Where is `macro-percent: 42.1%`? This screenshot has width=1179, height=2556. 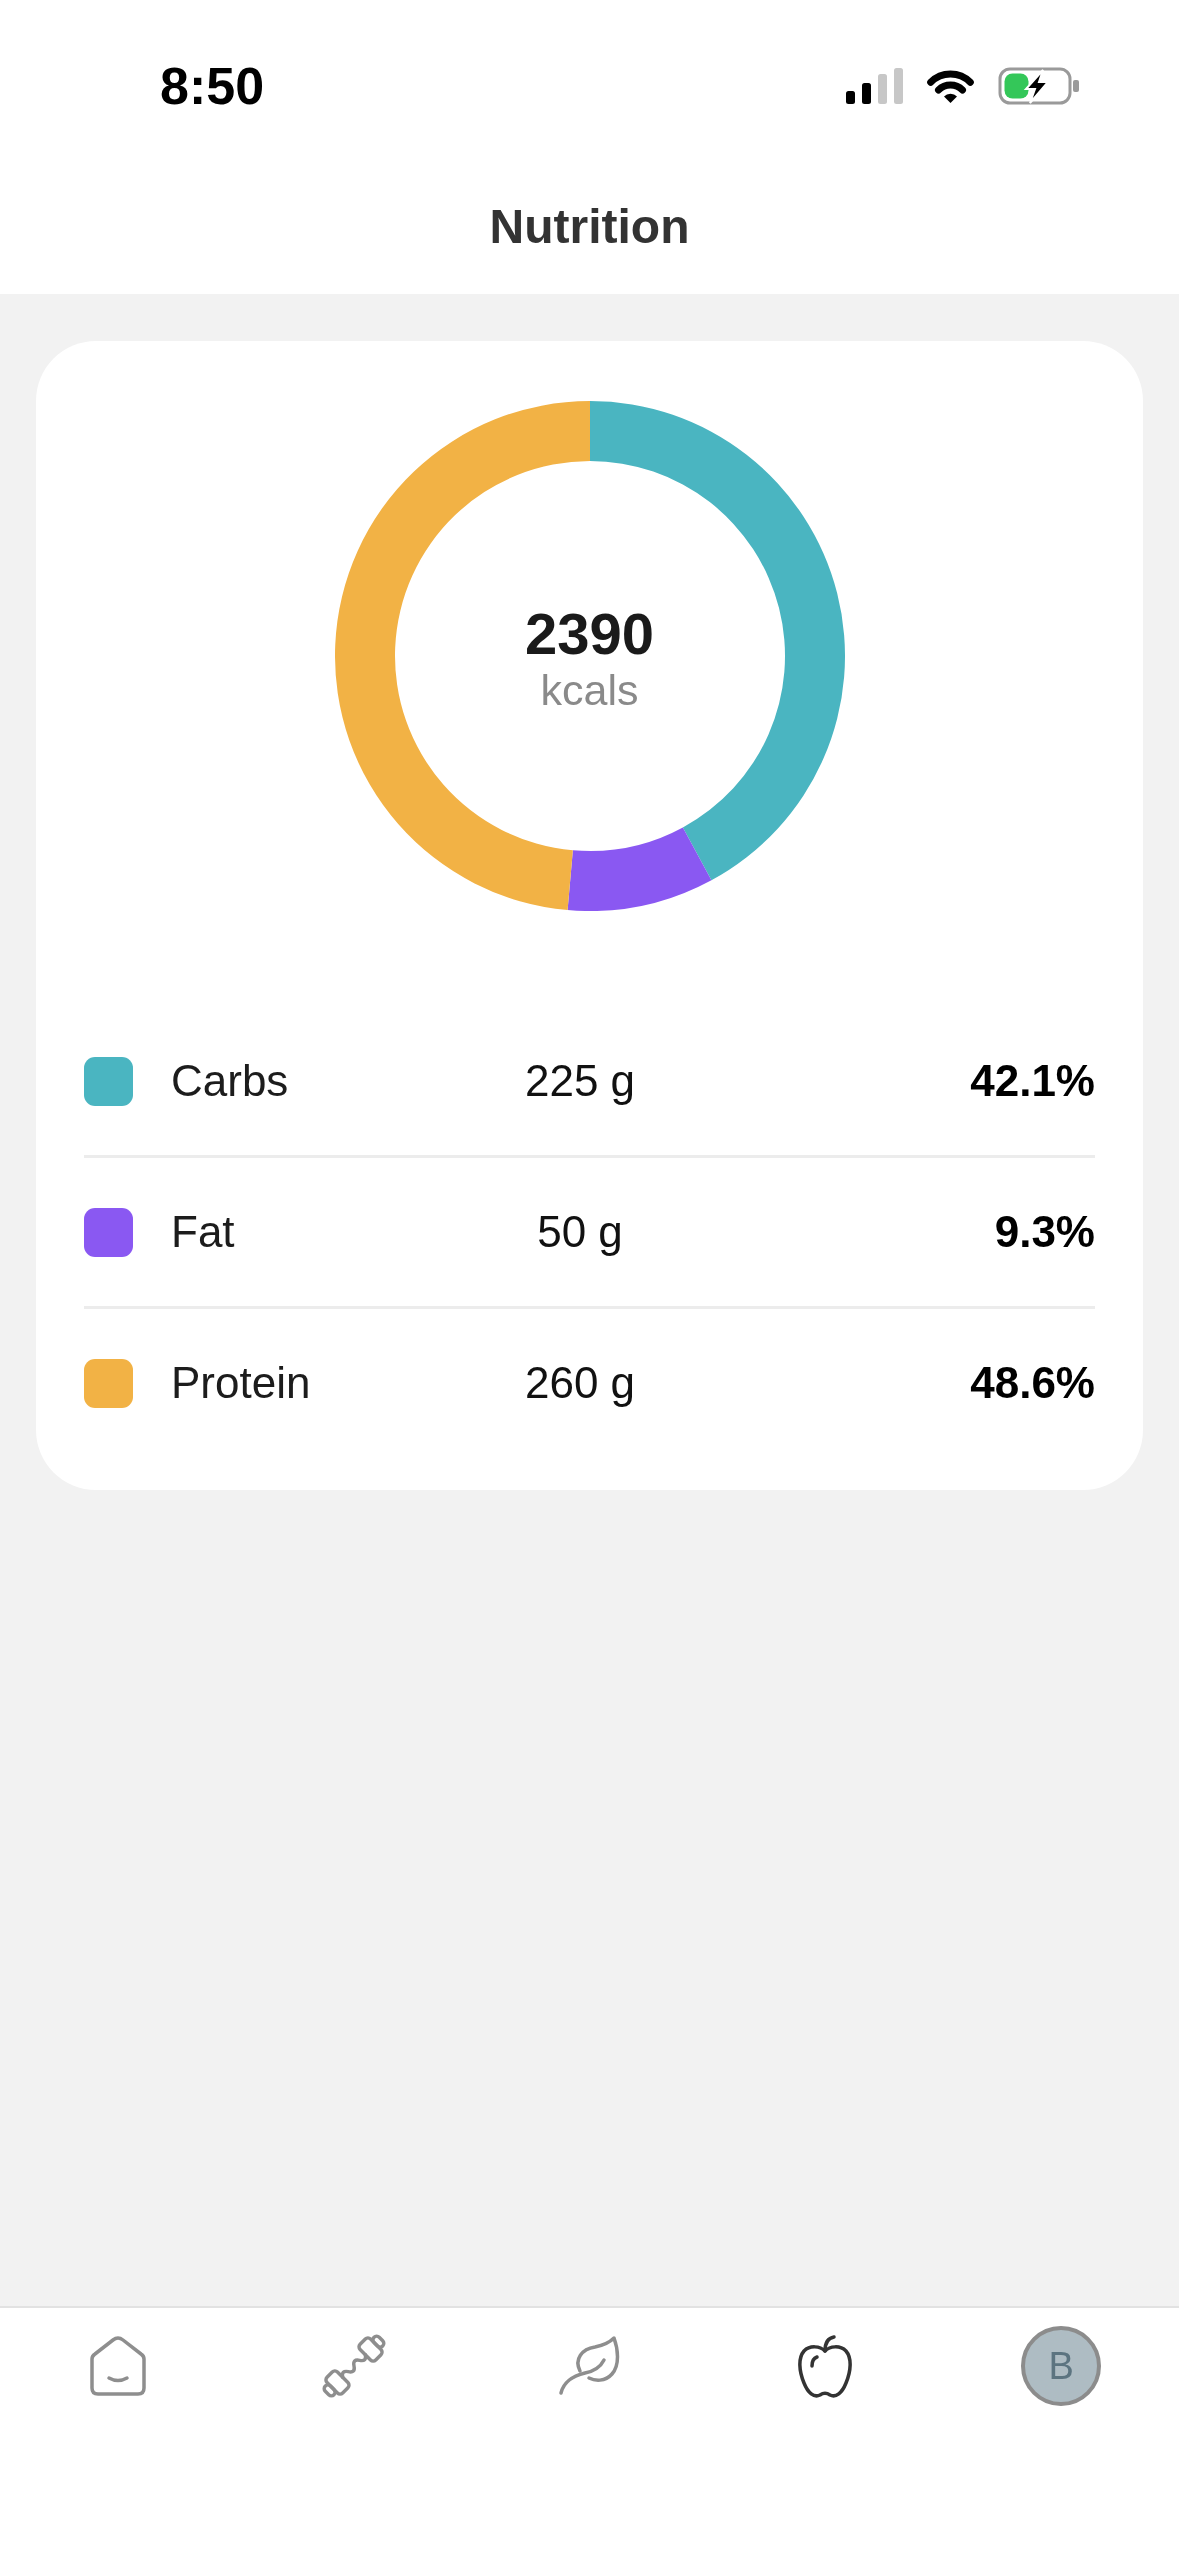
macro-percent: 42.1% is located at coordinates (1032, 1080).